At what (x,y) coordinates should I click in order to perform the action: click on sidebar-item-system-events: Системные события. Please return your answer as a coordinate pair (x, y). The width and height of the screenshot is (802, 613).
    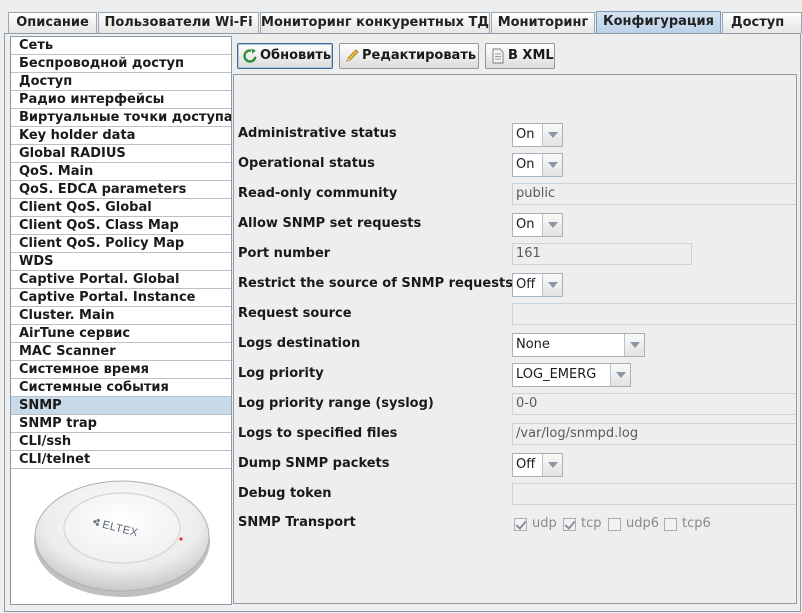
    Looking at the image, I should click on (121, 388).